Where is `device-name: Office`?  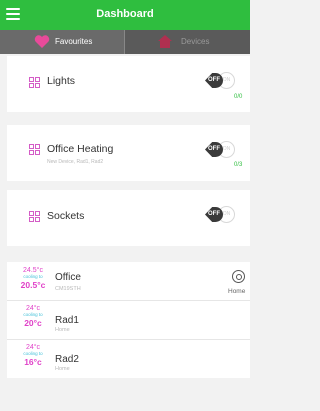
device-name: Office is located at coordinates (68, 277).